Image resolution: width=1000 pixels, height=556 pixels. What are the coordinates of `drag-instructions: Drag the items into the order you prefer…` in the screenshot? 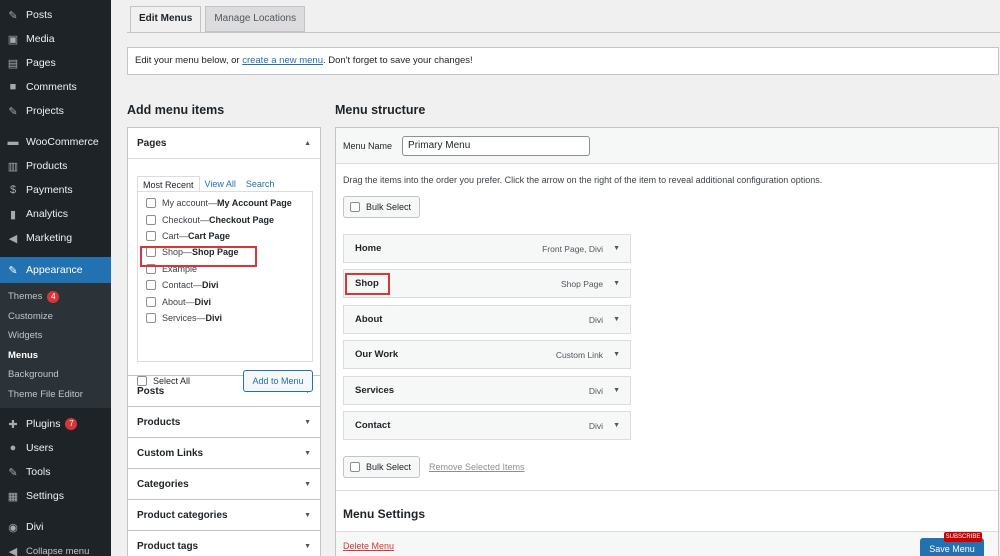 It's located at (583, 180).